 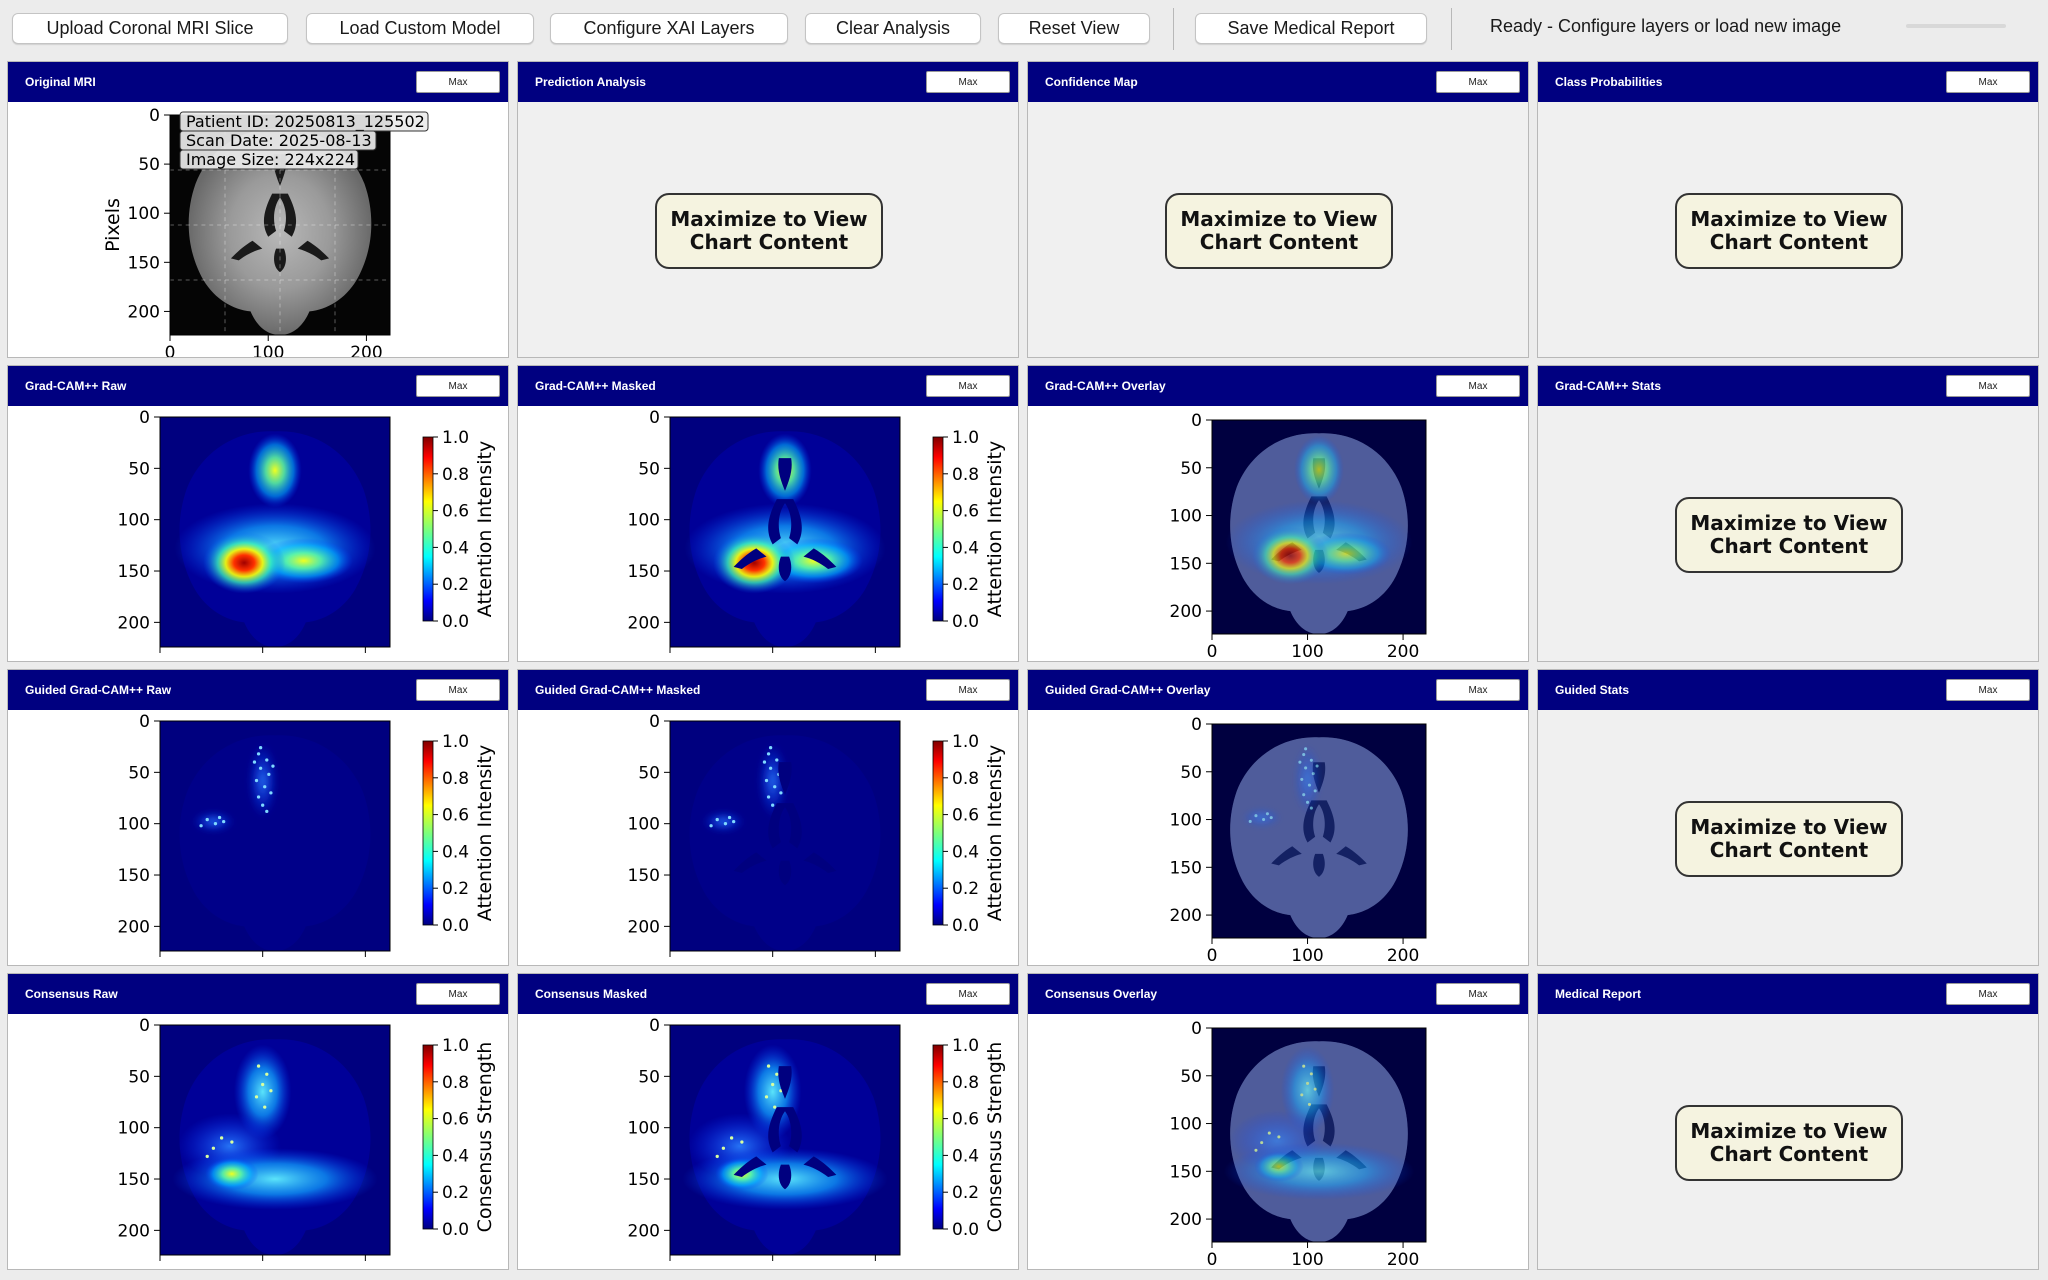 I want to click on panel-body: Maximize to View Chart Content, so click(x=1278, y=229).